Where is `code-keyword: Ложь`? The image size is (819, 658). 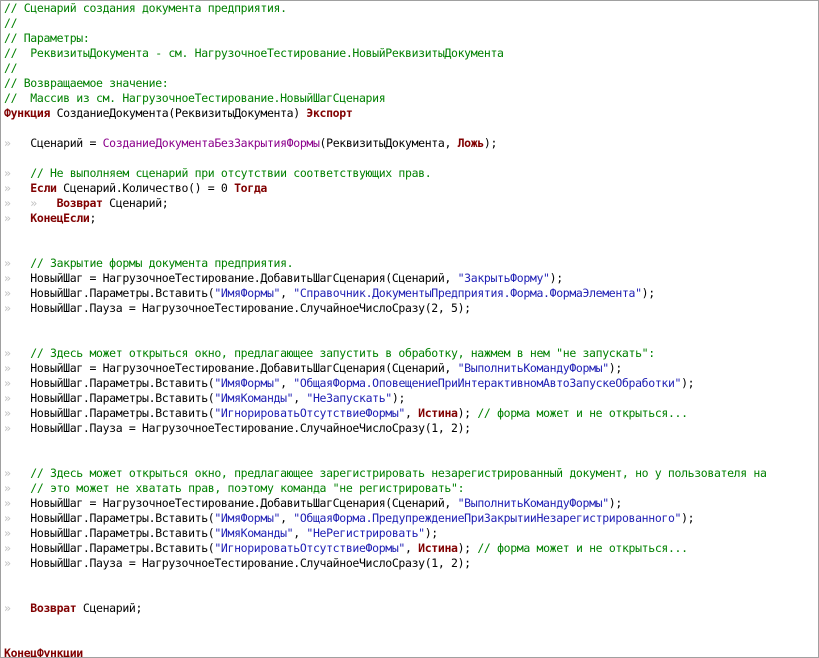
code-keyword: Ложь is located at coordinates (471, 143).